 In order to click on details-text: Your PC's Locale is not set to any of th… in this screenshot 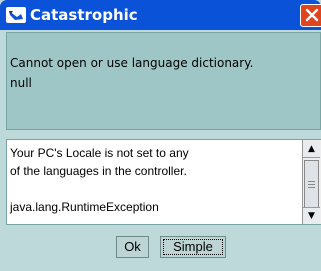, I will do `click(99, 180)`.